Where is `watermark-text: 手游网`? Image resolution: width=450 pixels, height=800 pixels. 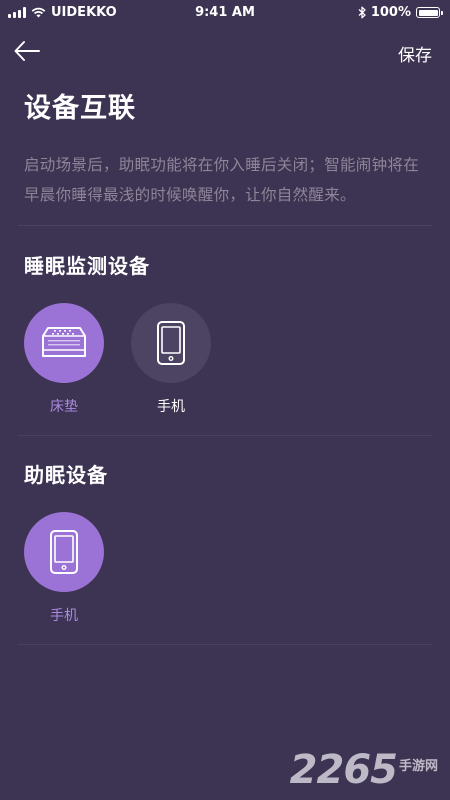
watermark-text: 手游网 is located at coordinates (418, 766).